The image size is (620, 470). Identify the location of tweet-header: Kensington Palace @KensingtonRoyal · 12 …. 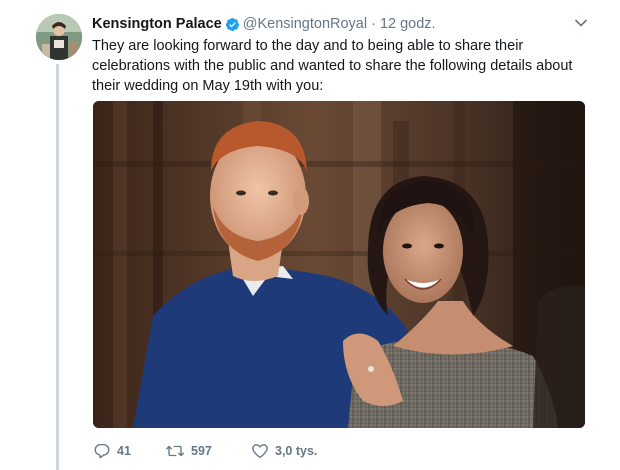
(341, 24).